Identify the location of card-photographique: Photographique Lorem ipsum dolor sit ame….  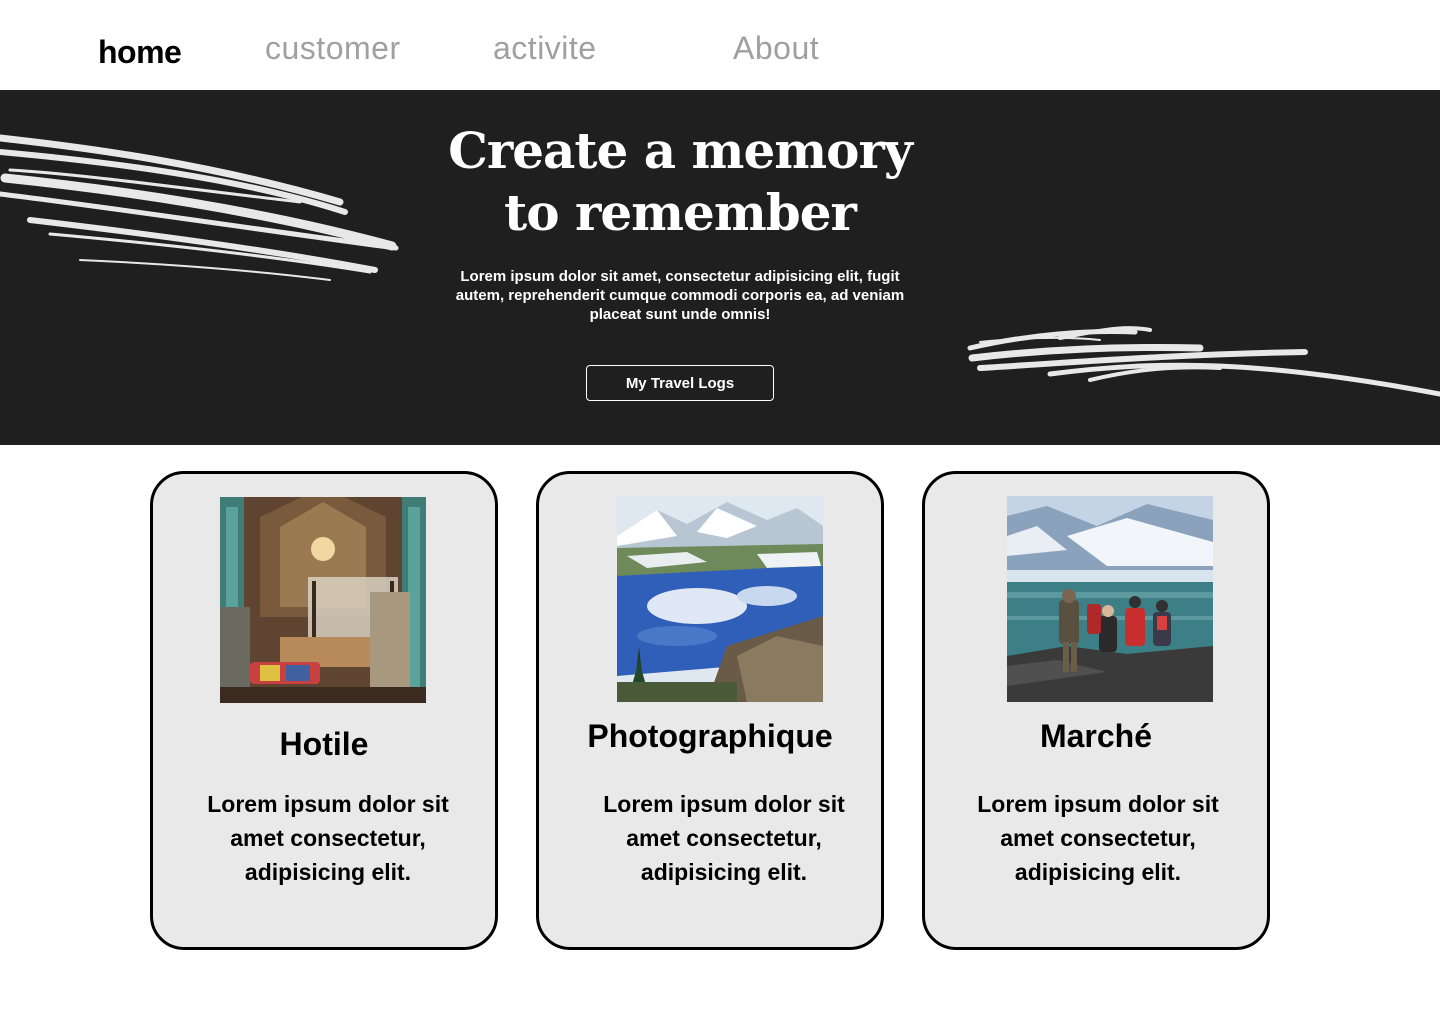
(710, 710).